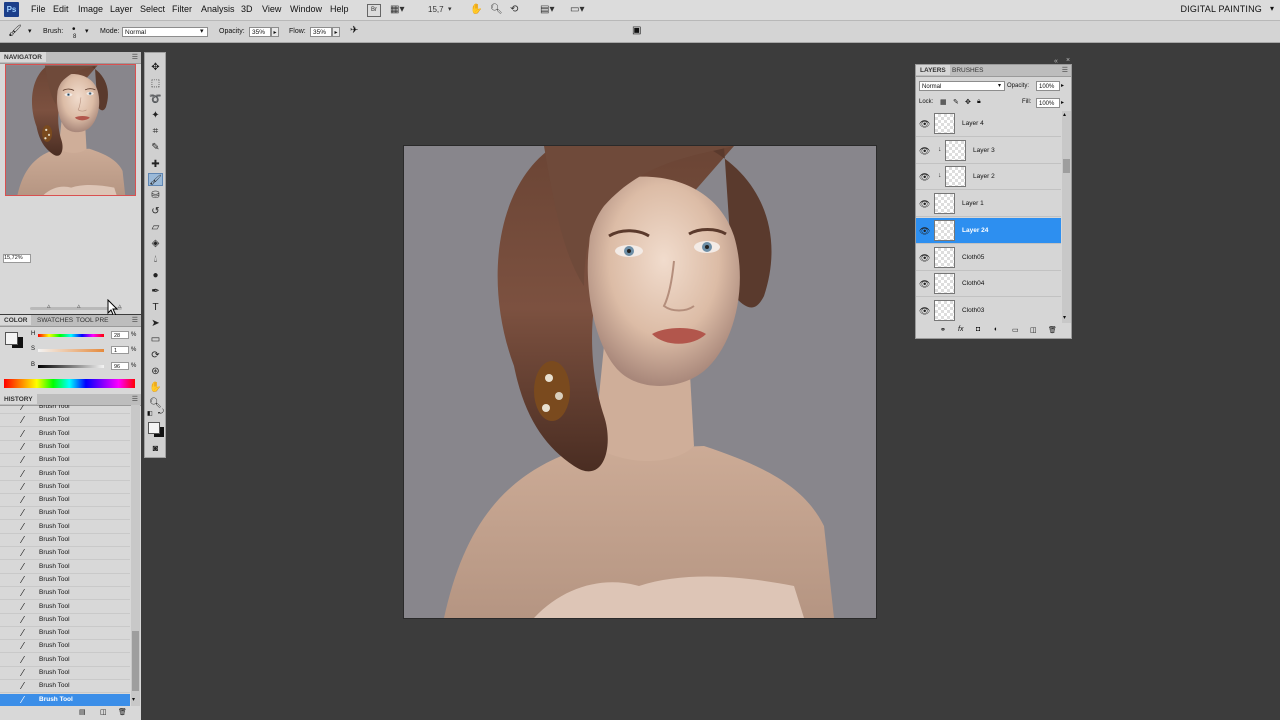 This screenshot has height=720, width=1280. What do you see at coordinates (30, 31) in the screenshot?
I see `tool-preset-dropdown-icon: ▾` at bounding box center [30, 31].